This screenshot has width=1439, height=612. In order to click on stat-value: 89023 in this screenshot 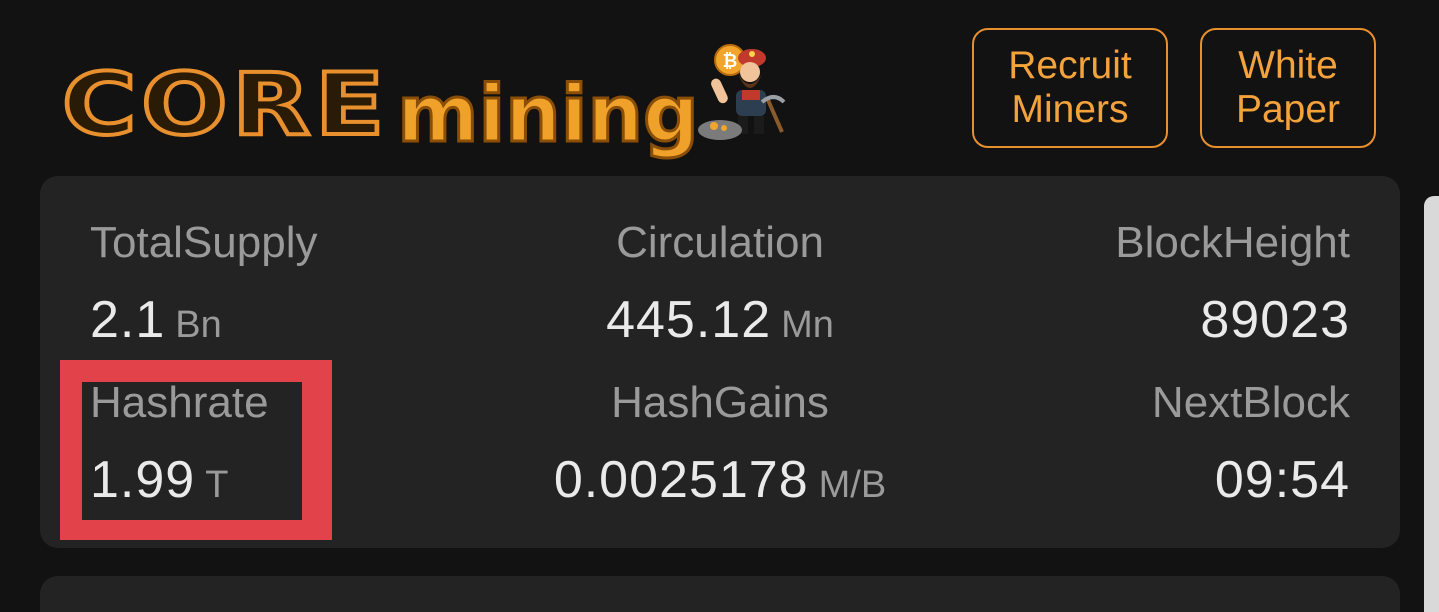, I will do `click(1275, 320)`.